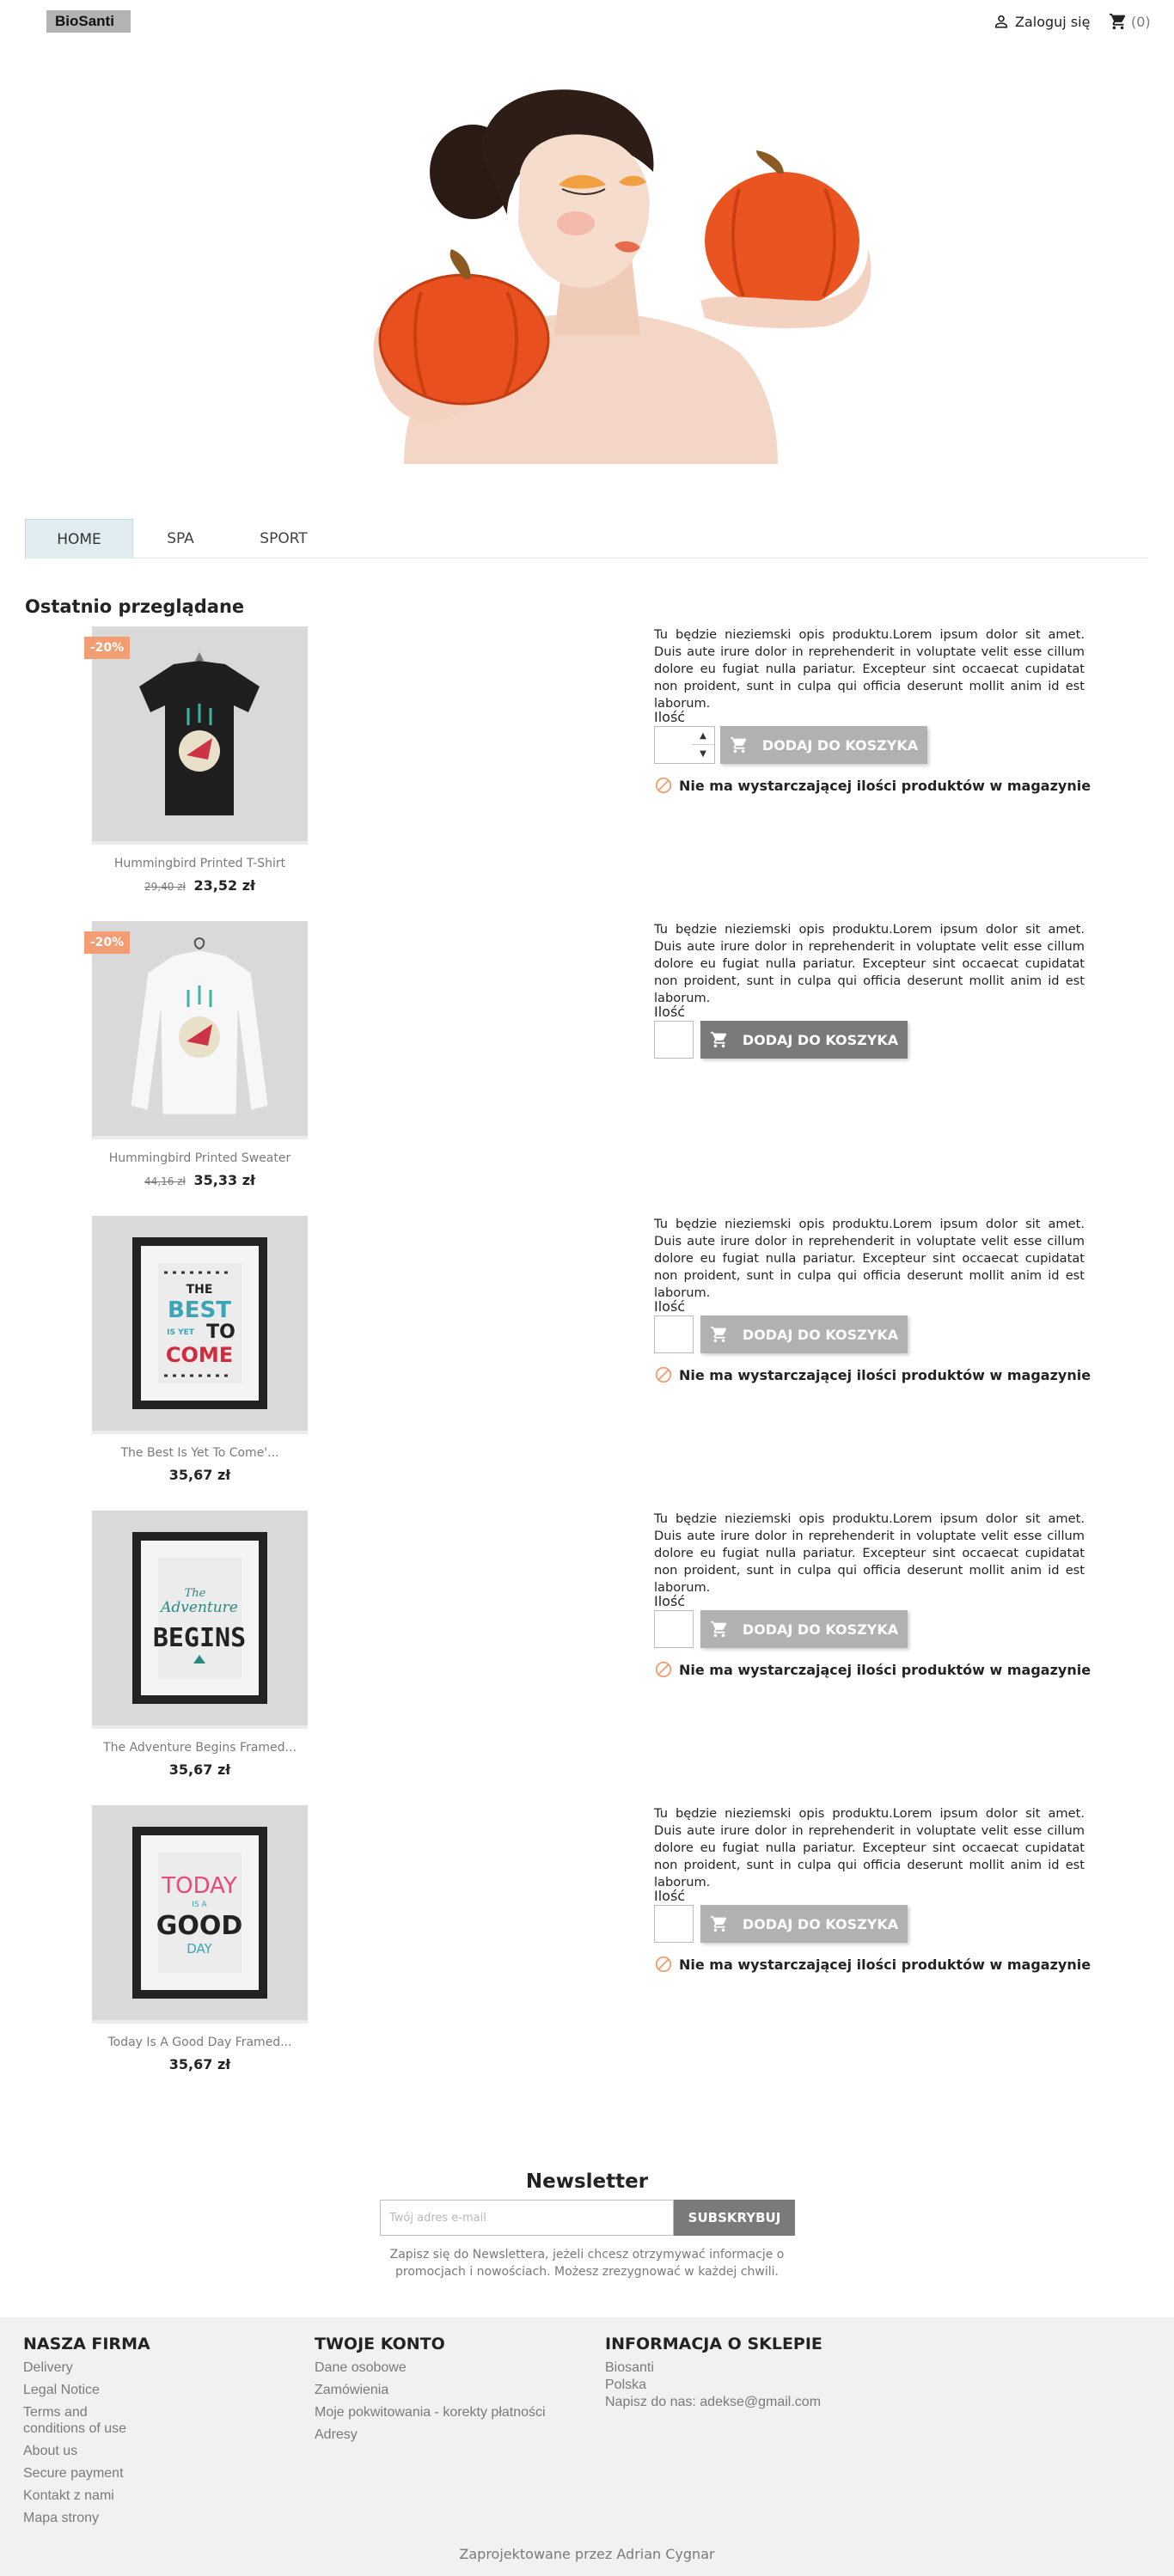 This screenshot has height=2576, width=1174. I want to click on poster-text: Adventure, so click(198, 1607).